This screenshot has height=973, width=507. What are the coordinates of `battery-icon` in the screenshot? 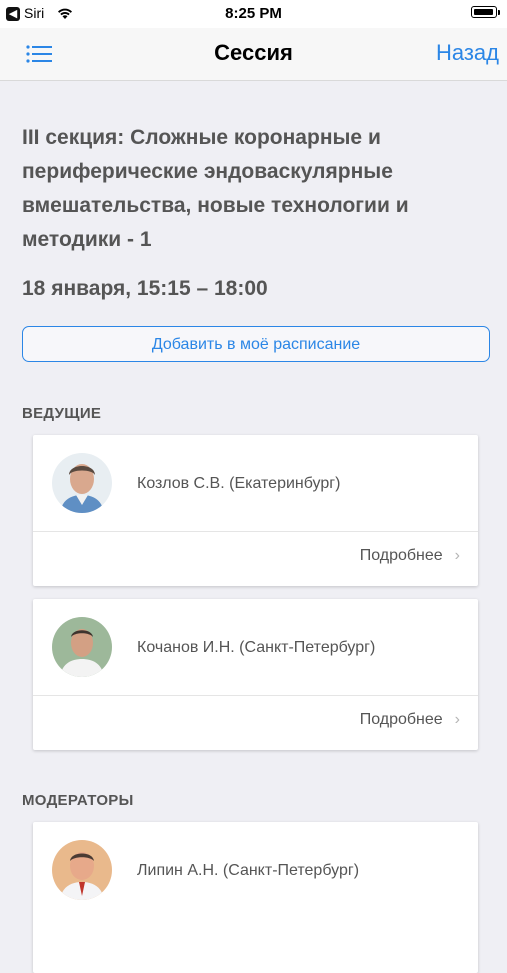 It's located at (485, 12).